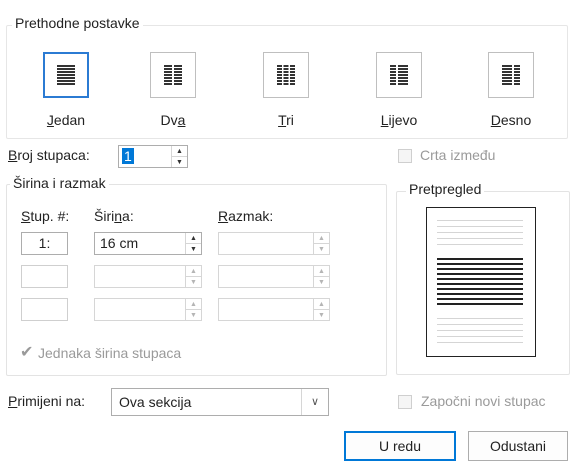 The height and width of the screenshot is (464, 571). What do you see at coordinates (45, 216) in the screenshot?
I see `col-number-header: Stup. #:` at bounding box center [45, 216].